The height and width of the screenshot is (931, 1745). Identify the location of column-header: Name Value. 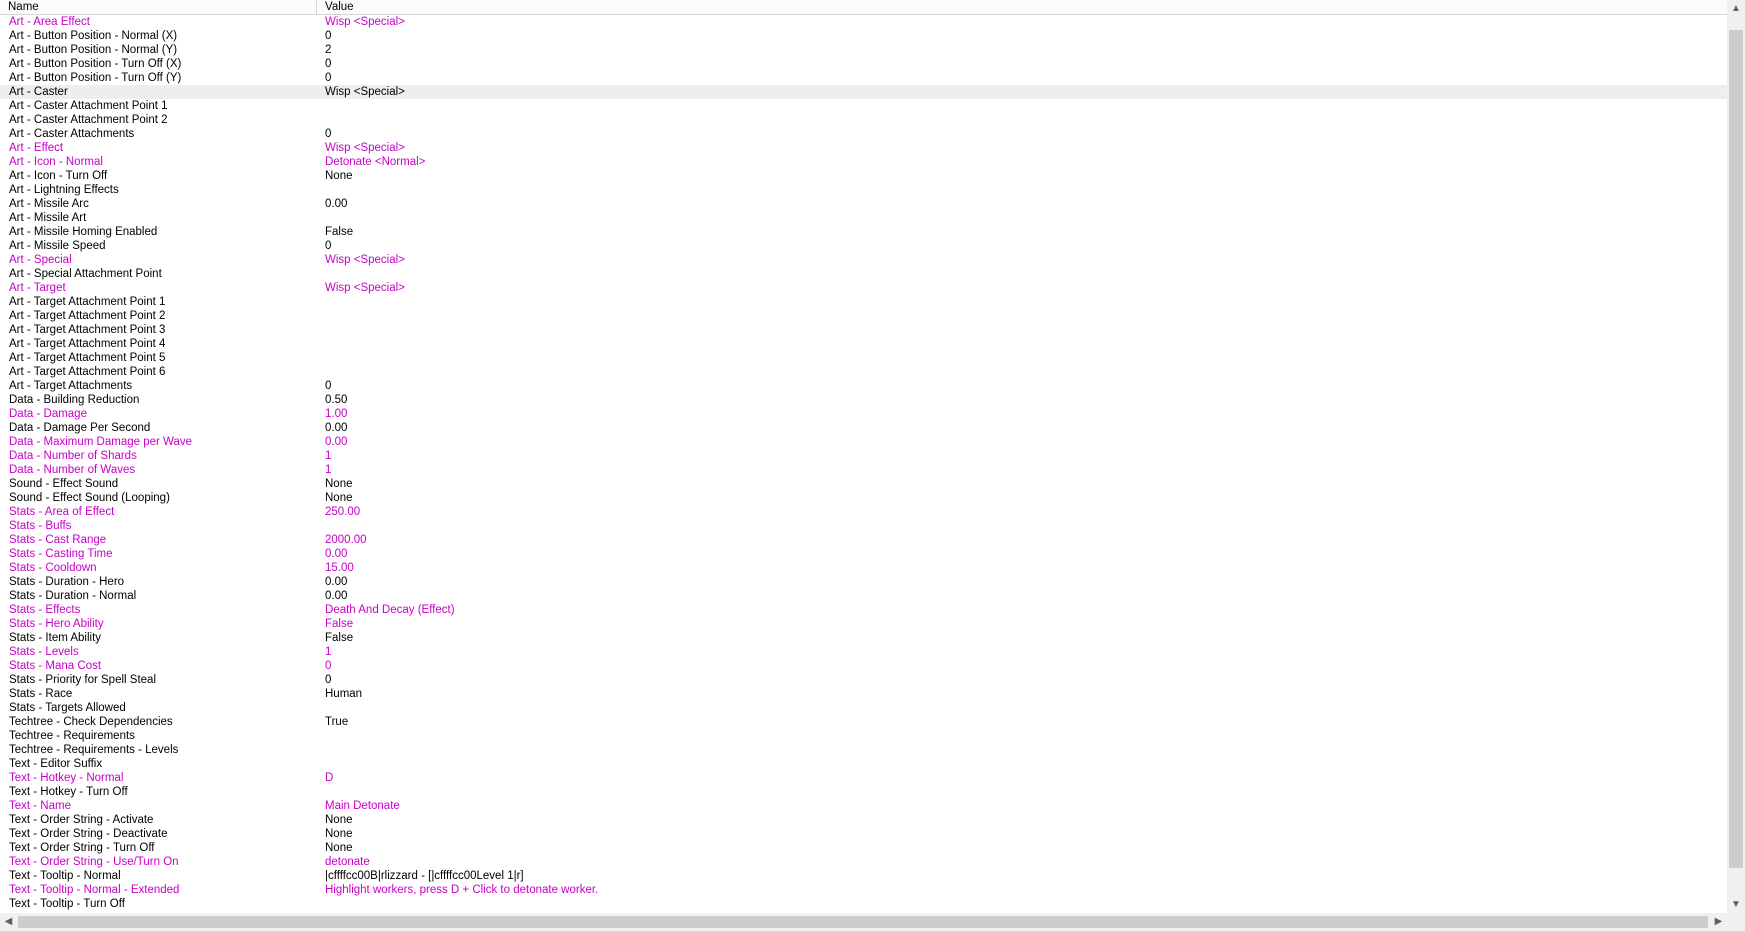
(863, 7).